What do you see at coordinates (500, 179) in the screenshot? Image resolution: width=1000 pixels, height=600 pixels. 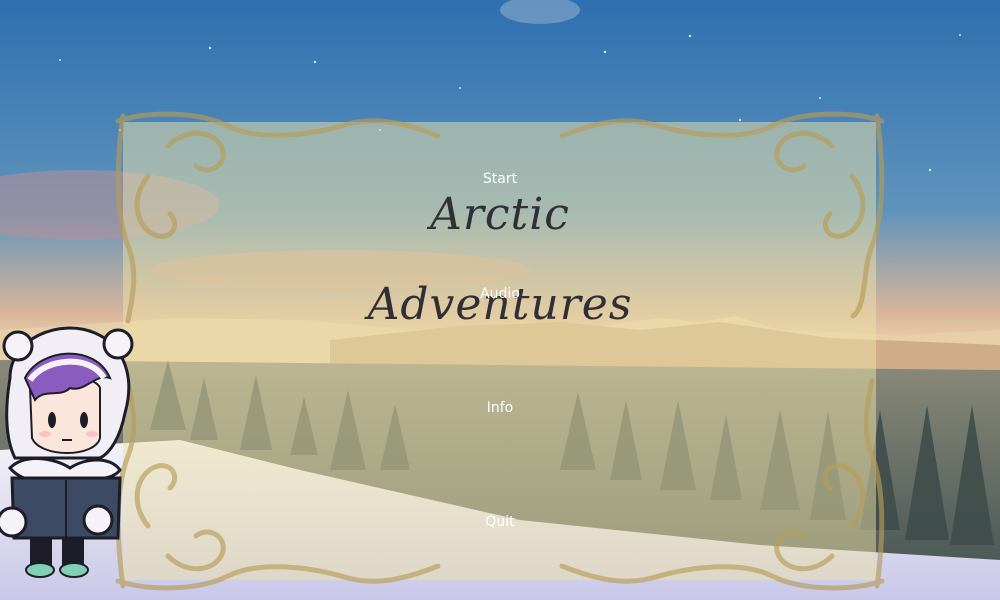 I see `start-button: Start` at bounding box center [500, 179].